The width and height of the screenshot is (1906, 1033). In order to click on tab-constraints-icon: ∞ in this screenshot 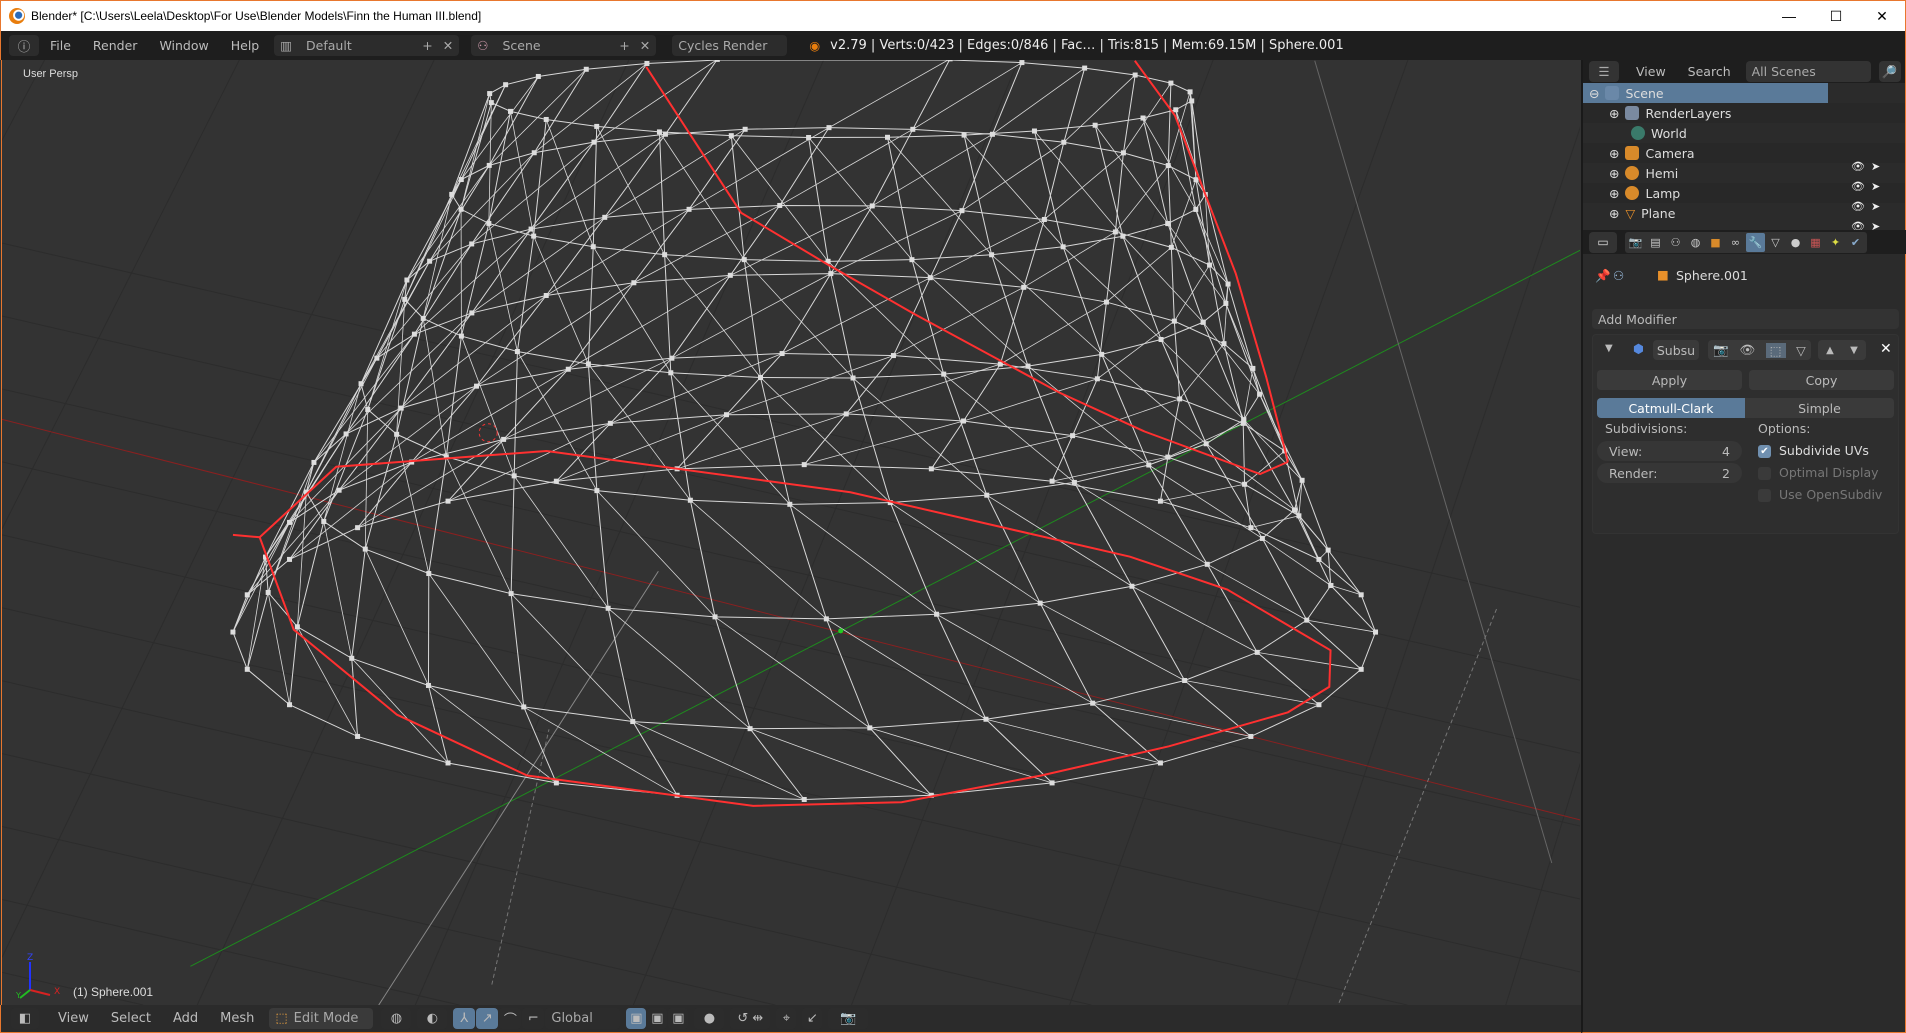, I will do `click(1735, 242)`.